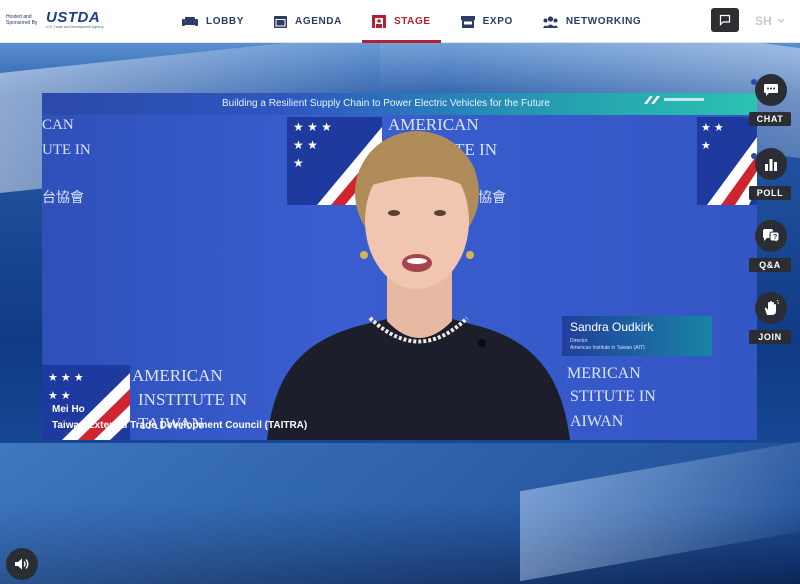 The image size is (800, 584). What do you see at coordinates (781, 20) in the screenshot?
I see `chevron-down-icon` at bounding box center [781, 20].